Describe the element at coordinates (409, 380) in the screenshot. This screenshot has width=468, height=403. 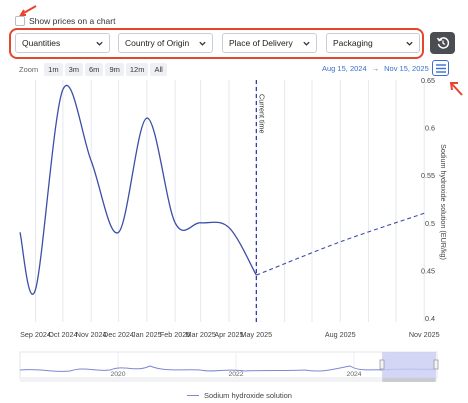
I see `navigator-scrollbar-thumb` at that location.